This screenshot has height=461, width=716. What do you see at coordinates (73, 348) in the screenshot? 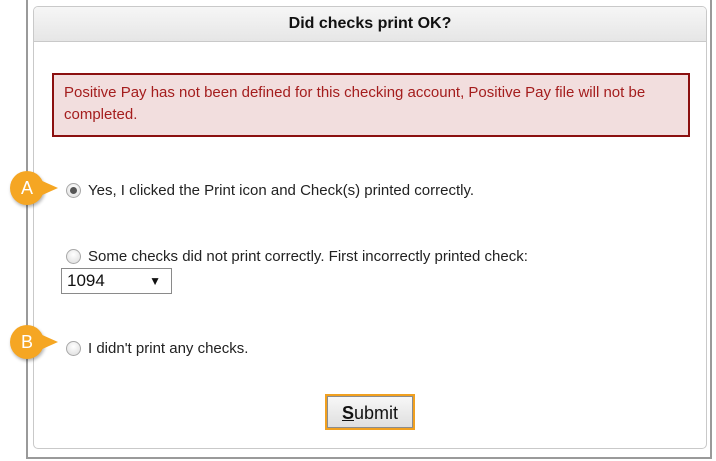
I see `radio-none-printed` at bounding box center [73, 348].